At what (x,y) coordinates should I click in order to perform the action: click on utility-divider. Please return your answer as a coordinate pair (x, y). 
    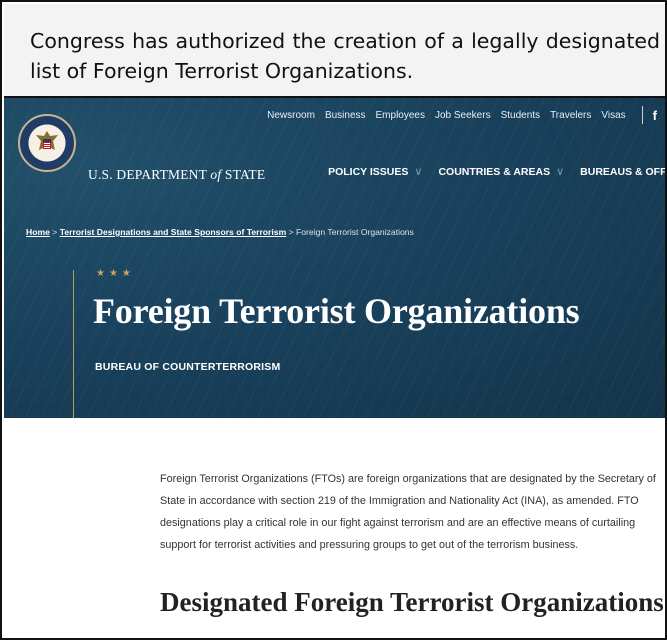
    Looking at the image, I should click on (642, 115).